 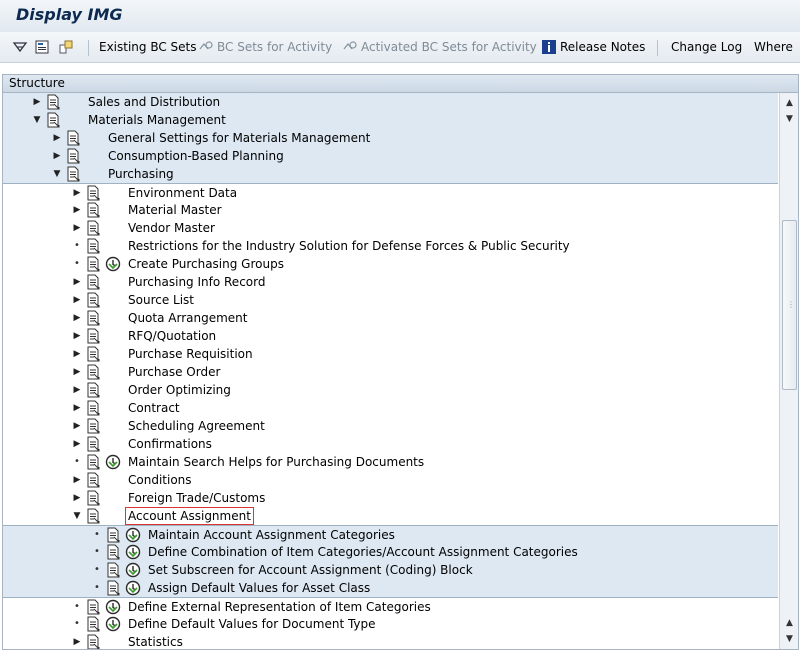 I want to click on tree-node-label: Foreign Trade/Customs, so click(x=196, y=498).